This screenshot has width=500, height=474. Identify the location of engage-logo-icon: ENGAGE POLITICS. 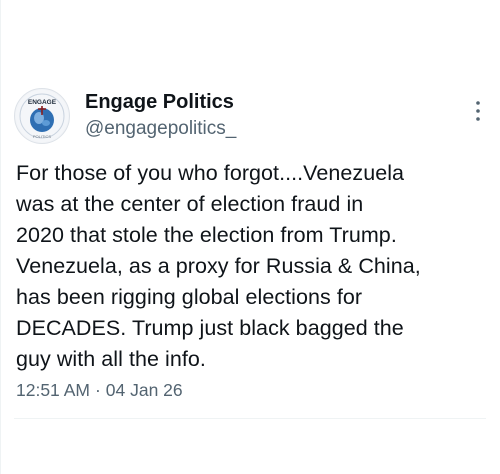
(42, 116).